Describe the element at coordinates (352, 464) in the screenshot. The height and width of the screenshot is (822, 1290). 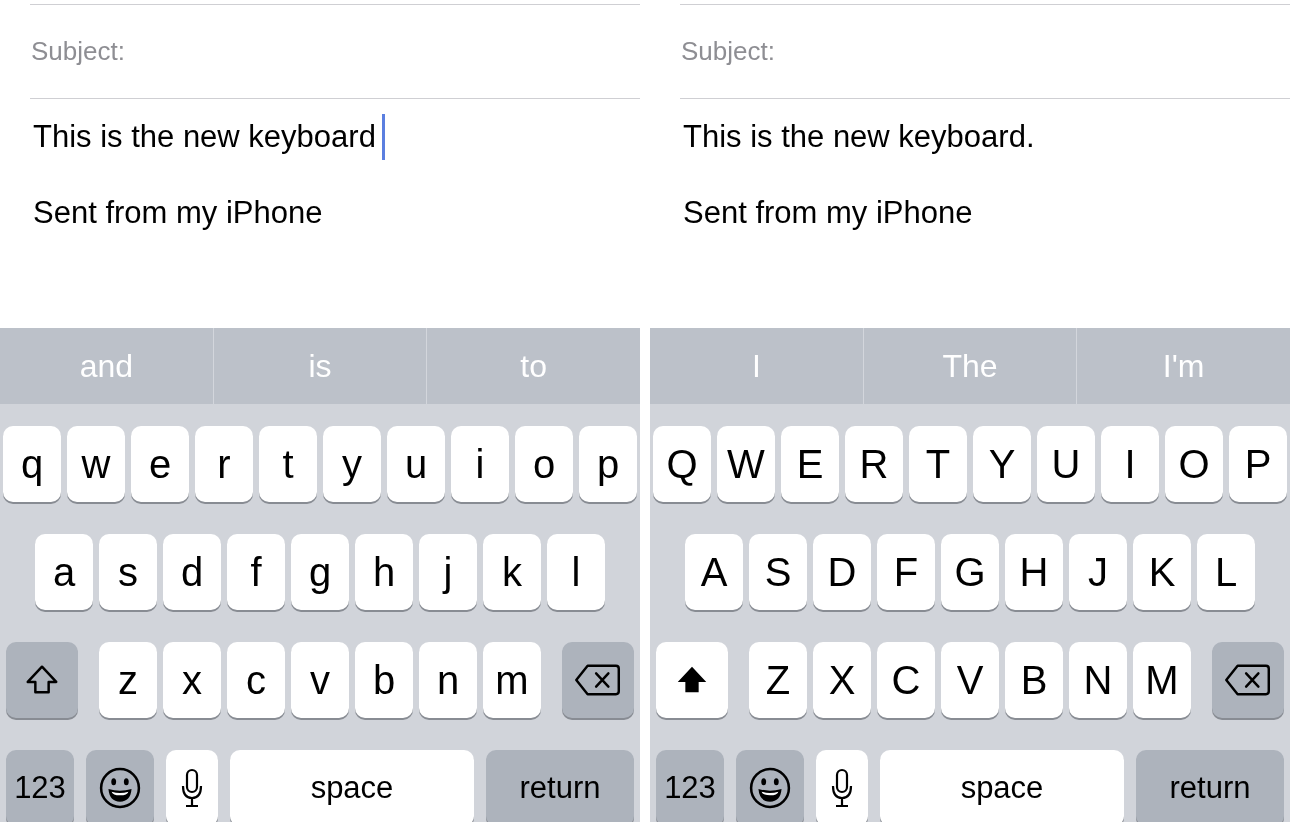
I see `letter-key: y` at that location.